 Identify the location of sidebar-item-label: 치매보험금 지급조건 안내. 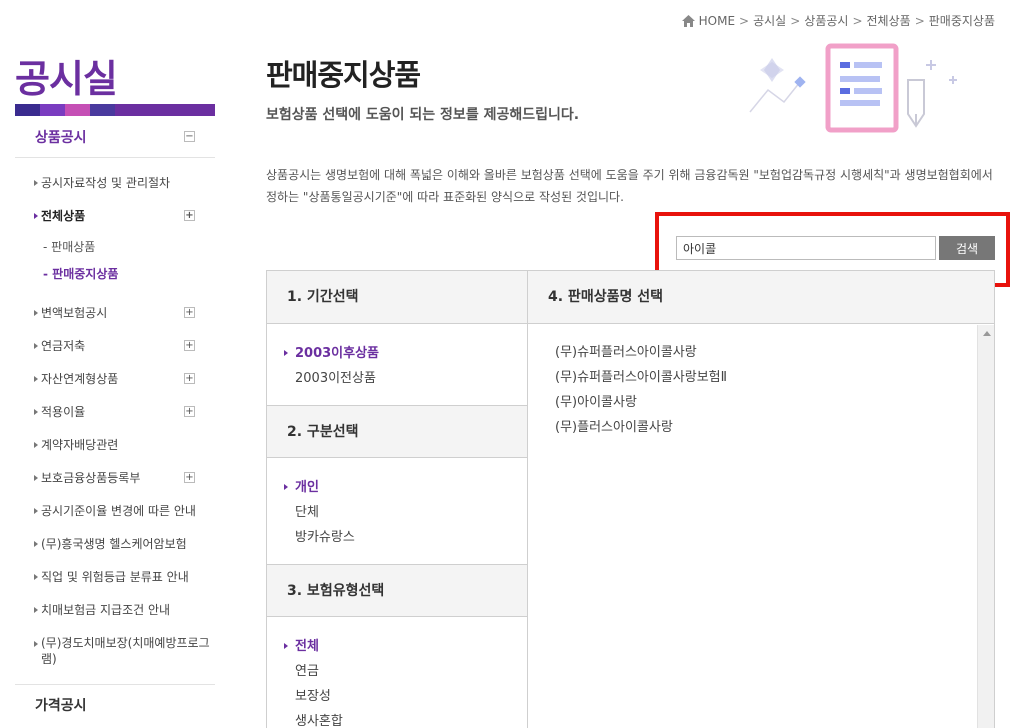
(106, 610).